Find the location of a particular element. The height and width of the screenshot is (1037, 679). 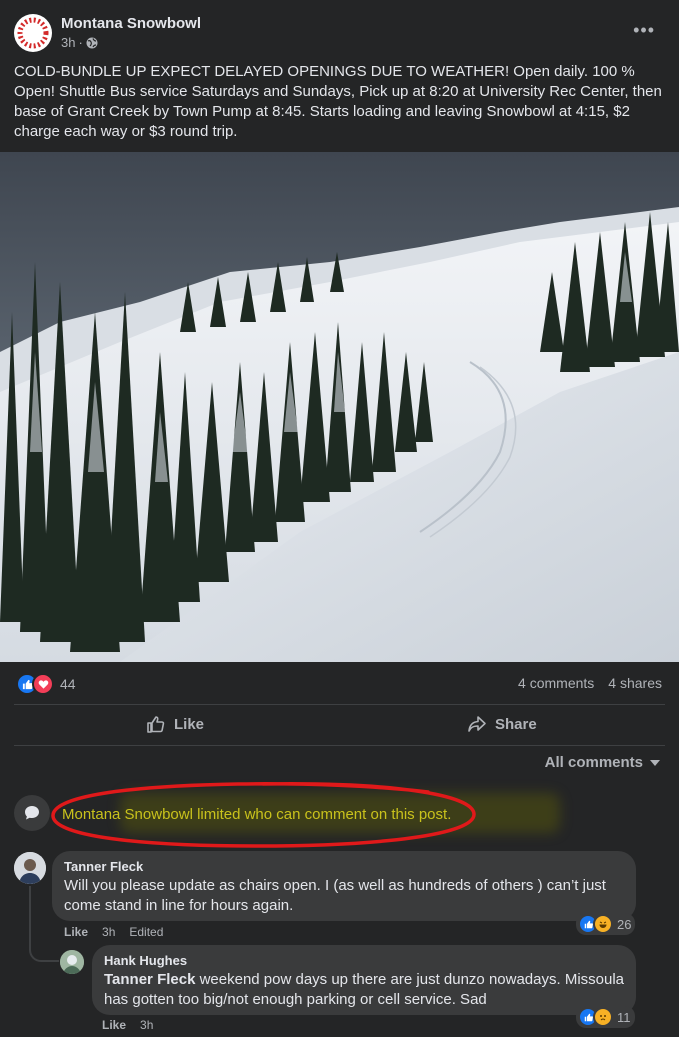

comment-reactions: 26 is located at coordinates (606, 924).